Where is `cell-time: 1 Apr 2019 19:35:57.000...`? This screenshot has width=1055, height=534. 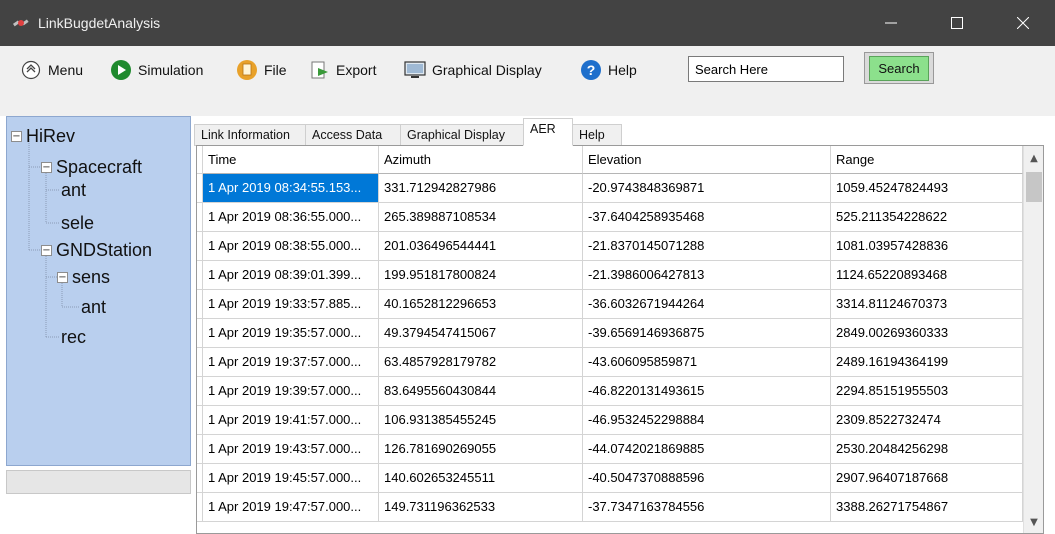
cell-time: 1 Apr 2019 19:35:57.000... is located at coordinates (291, 333).